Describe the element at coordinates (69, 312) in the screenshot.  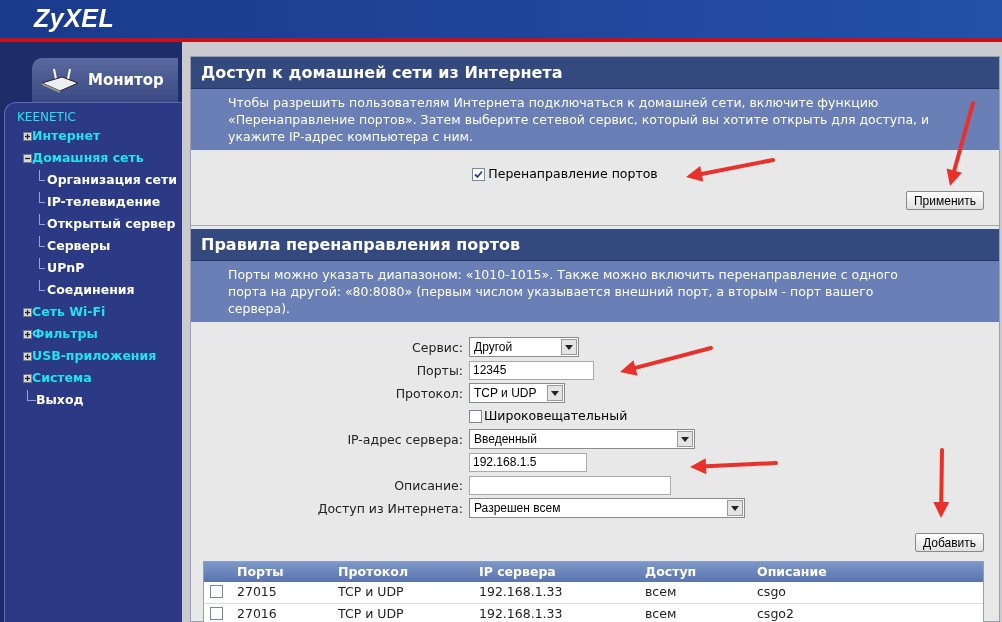
I see `nav-item: Сеть Wi-Fi` at that location.